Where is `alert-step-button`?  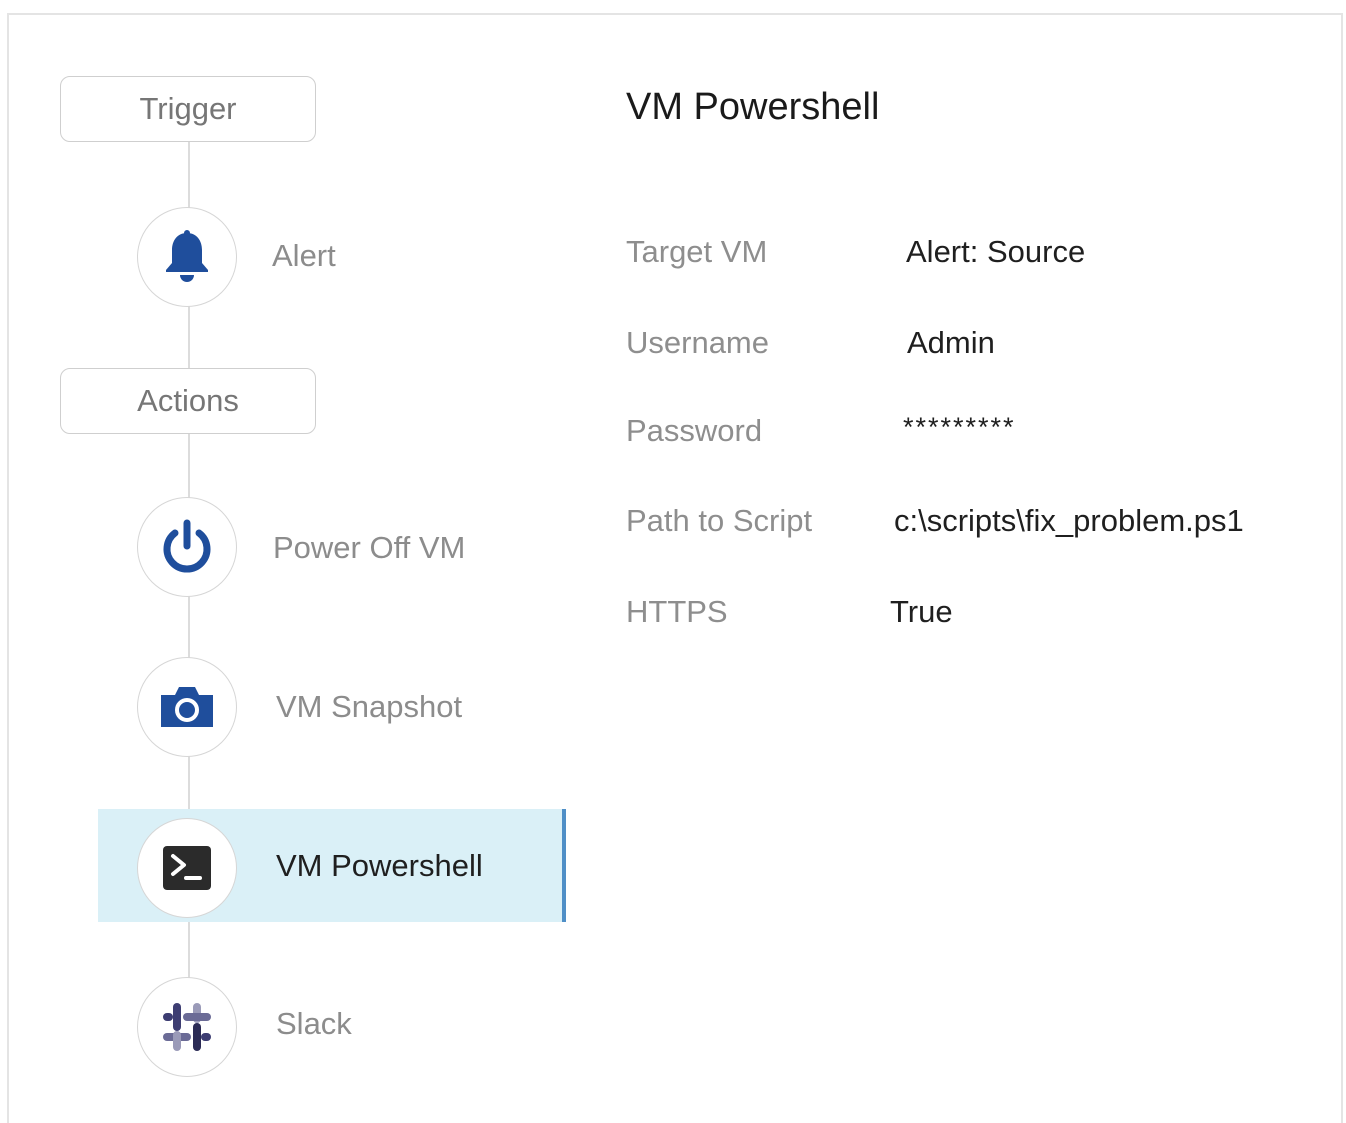 alert-step-button is located at coordinates (187, 257).